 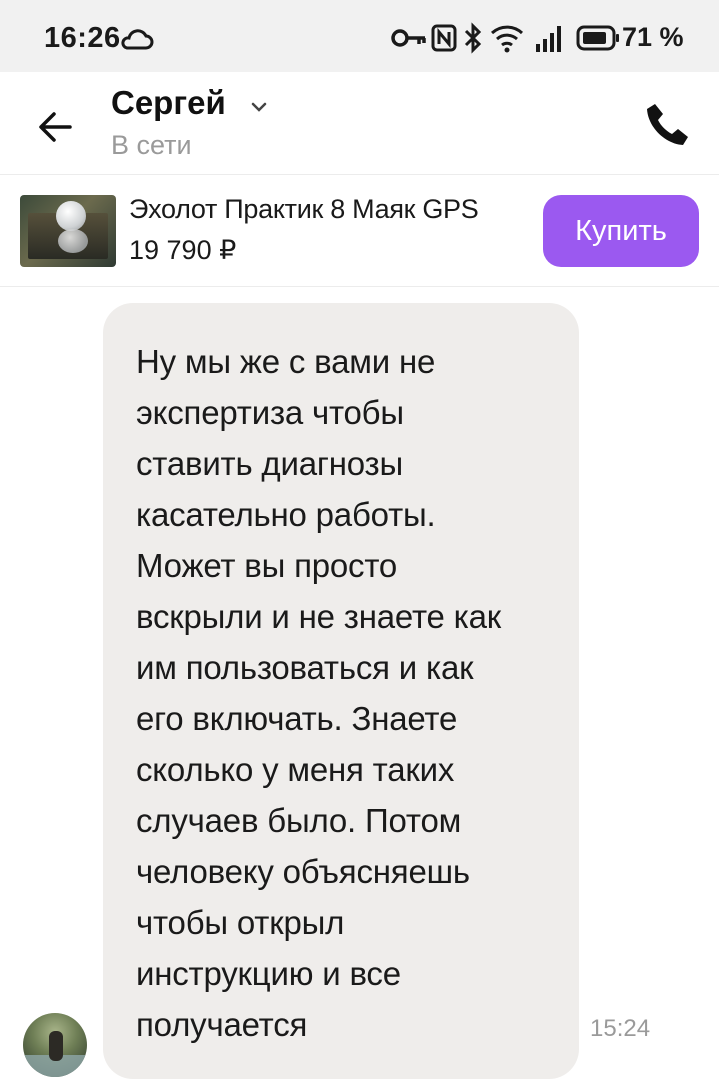 I want to click on status-bar: 16:26 71 %, so click(x=359, y=36).